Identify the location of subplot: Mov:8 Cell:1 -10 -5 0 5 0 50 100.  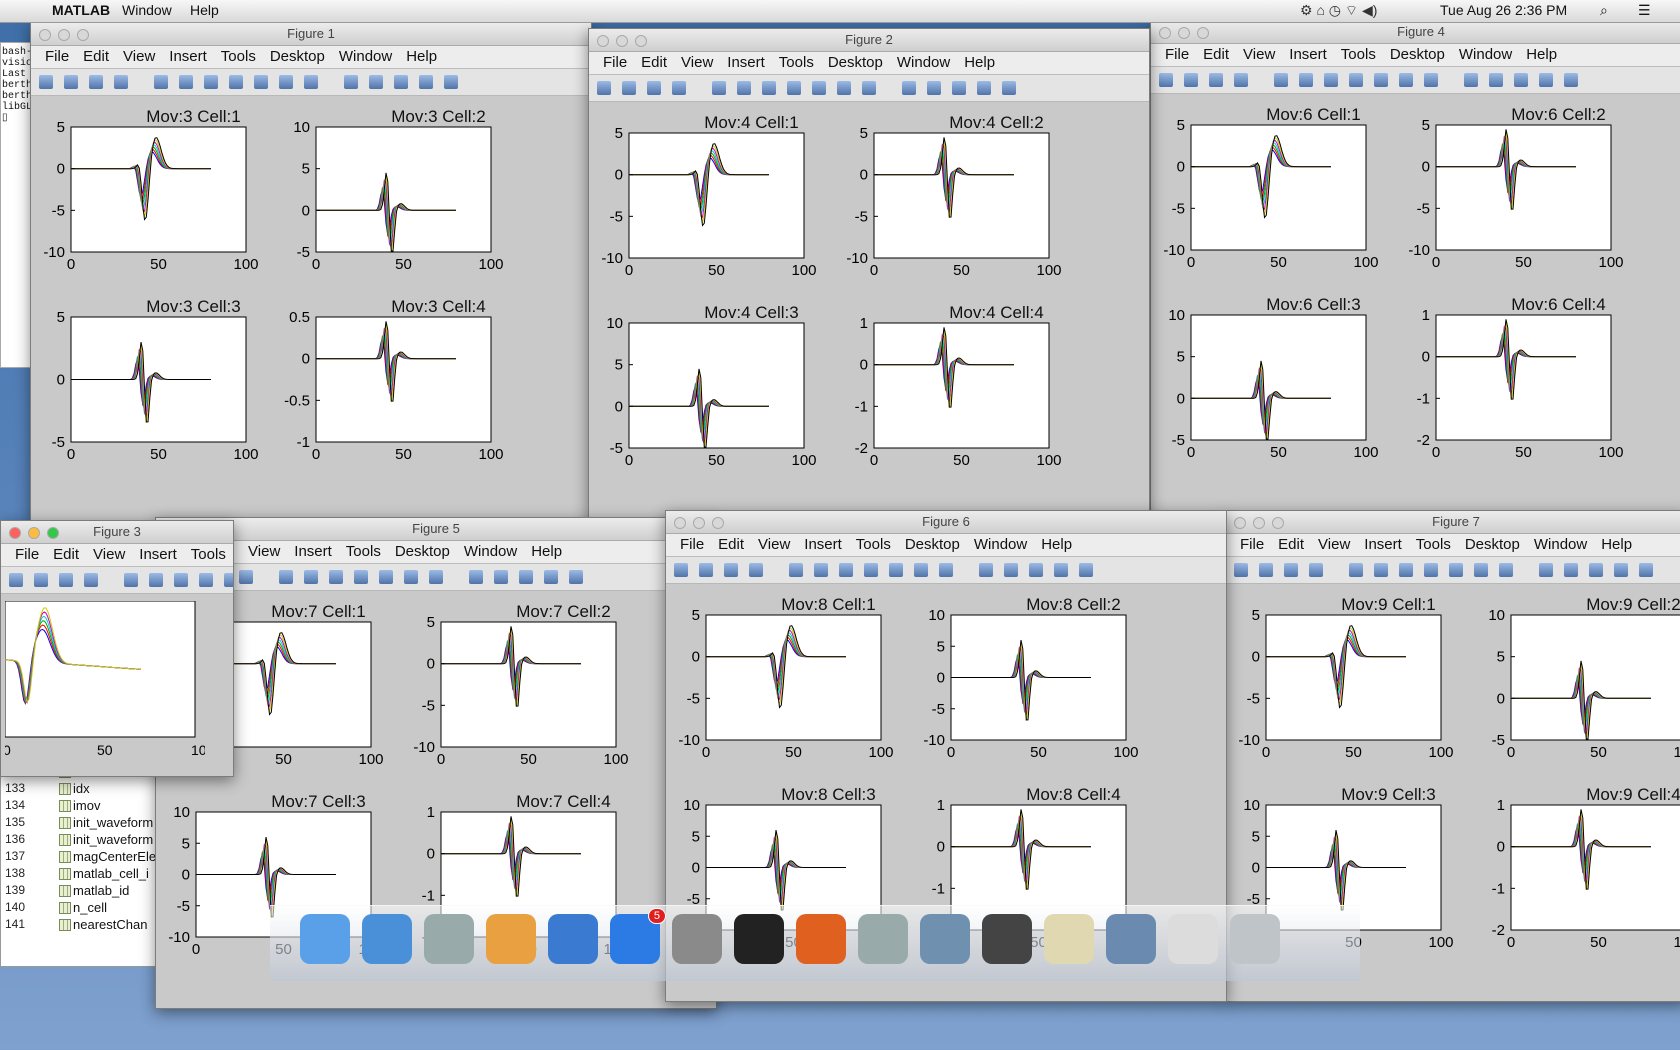
(807, 685).